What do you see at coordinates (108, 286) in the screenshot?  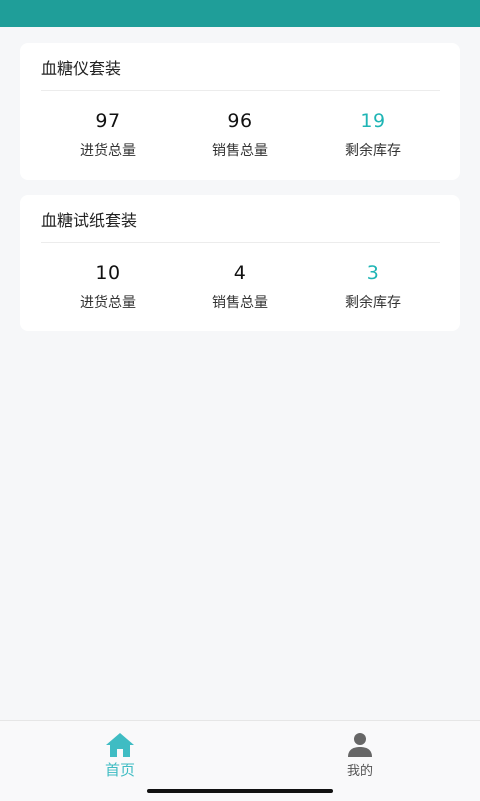 I see `stat-purchase-total: 10 进货总量` at bounding box center [108, 286].